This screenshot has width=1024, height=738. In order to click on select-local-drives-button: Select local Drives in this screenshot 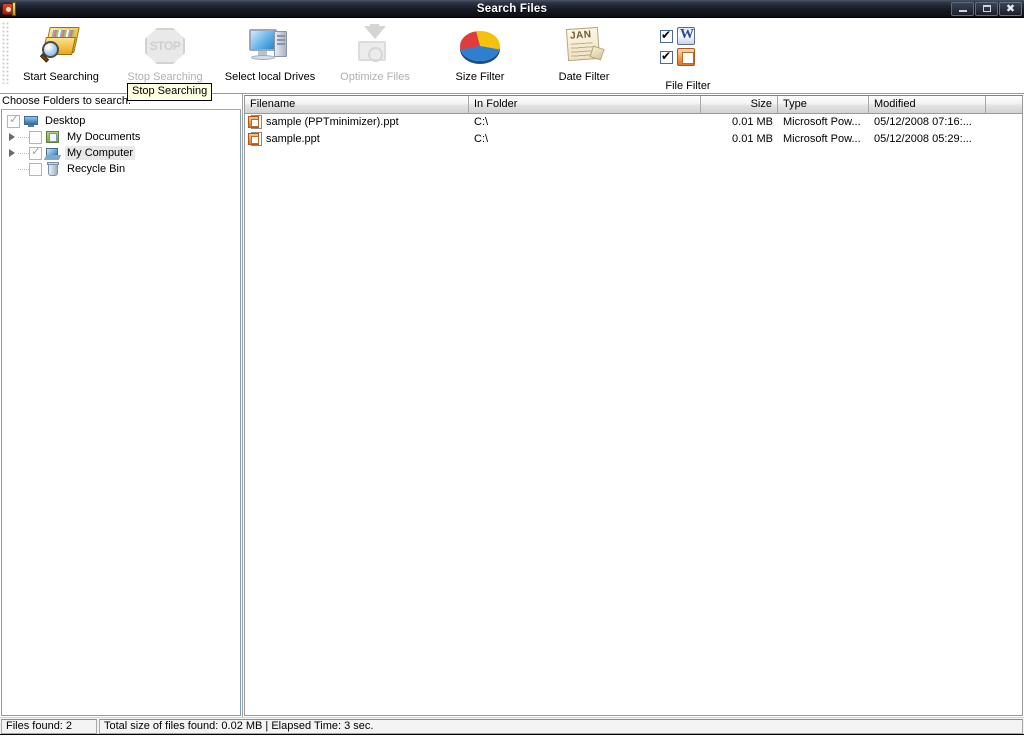, I will do `click(270, 55)`.